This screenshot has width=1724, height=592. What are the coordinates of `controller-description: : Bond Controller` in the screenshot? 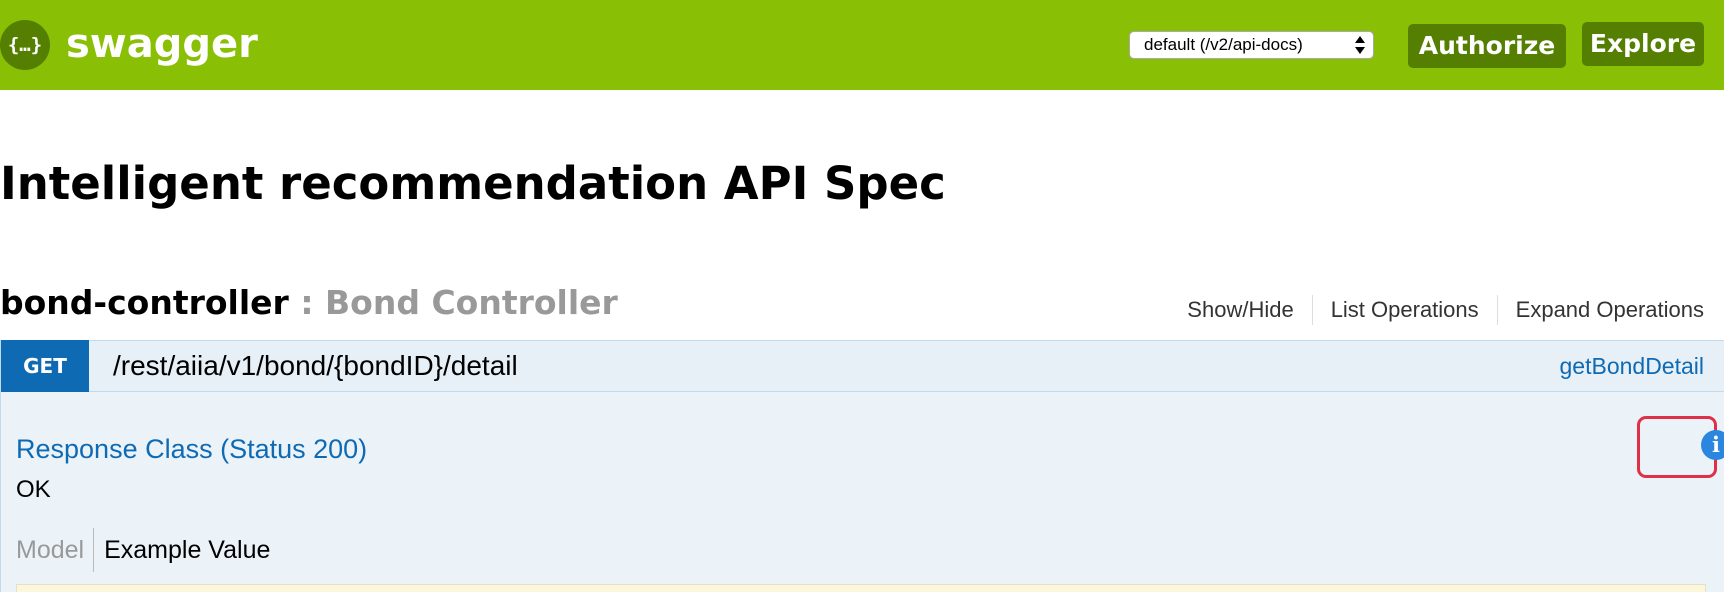 It's located at (453, 302).